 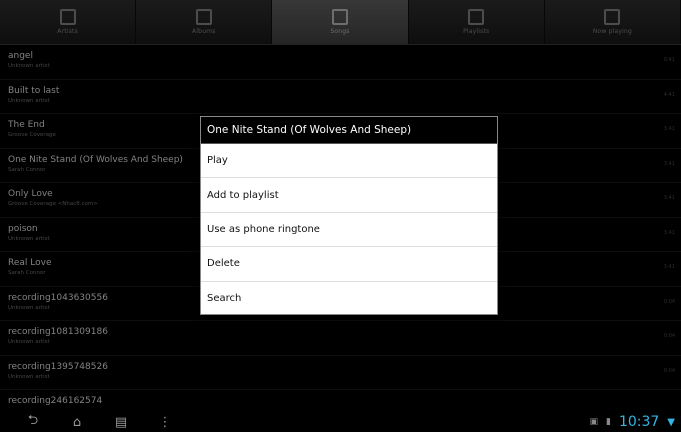 I want to click on recent-apps-icon: ▤, so click(x=121, y=422).